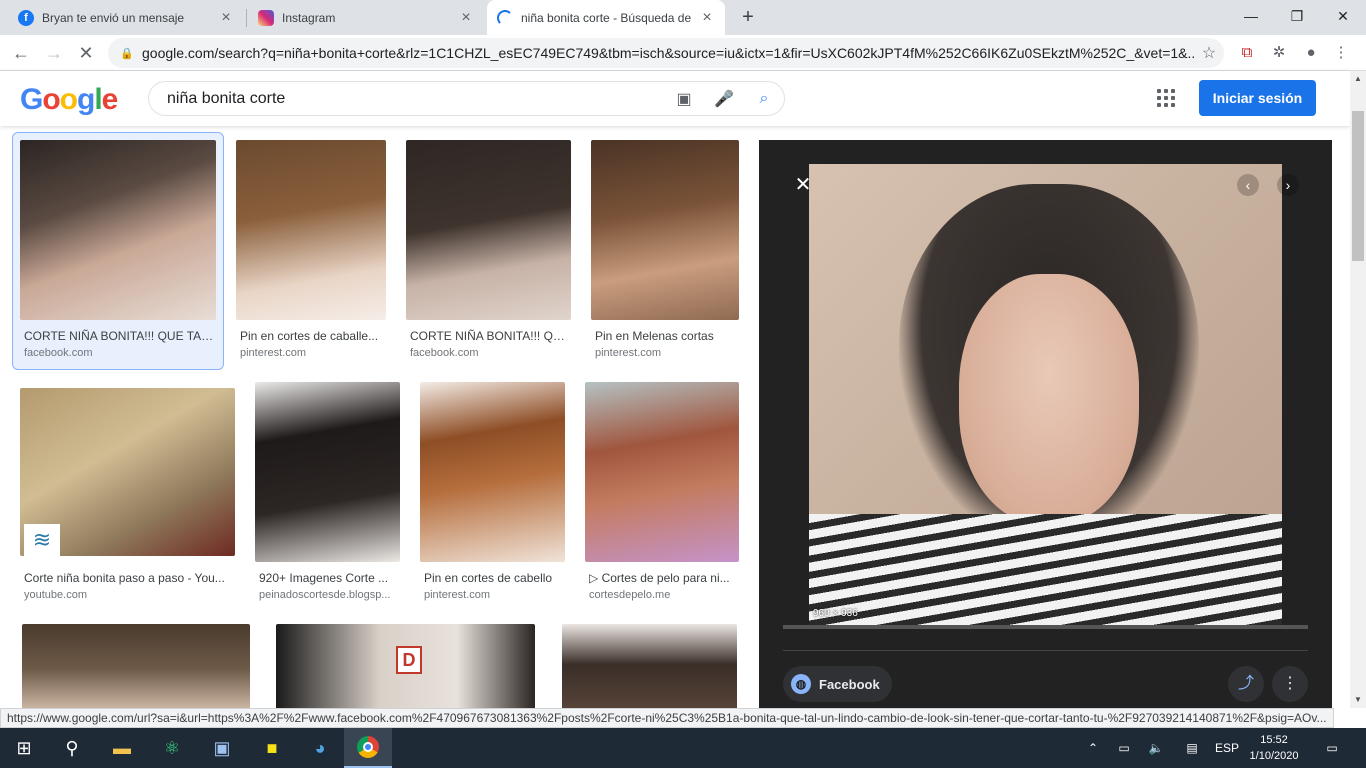  I want to click on show-hidden-icons: ⌃, so click(1093, 748).